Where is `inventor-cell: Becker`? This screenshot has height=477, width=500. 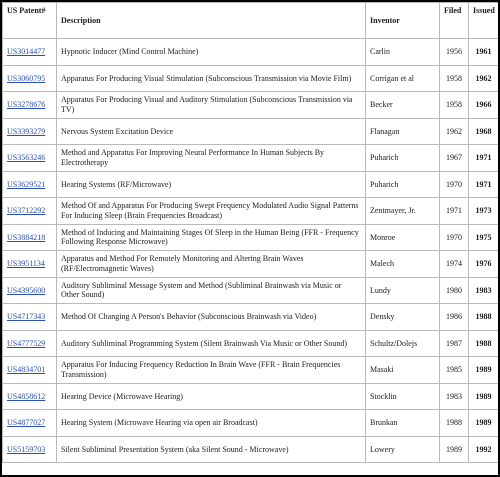
inventor-cell: Becker is located at coordinates (402, 105).